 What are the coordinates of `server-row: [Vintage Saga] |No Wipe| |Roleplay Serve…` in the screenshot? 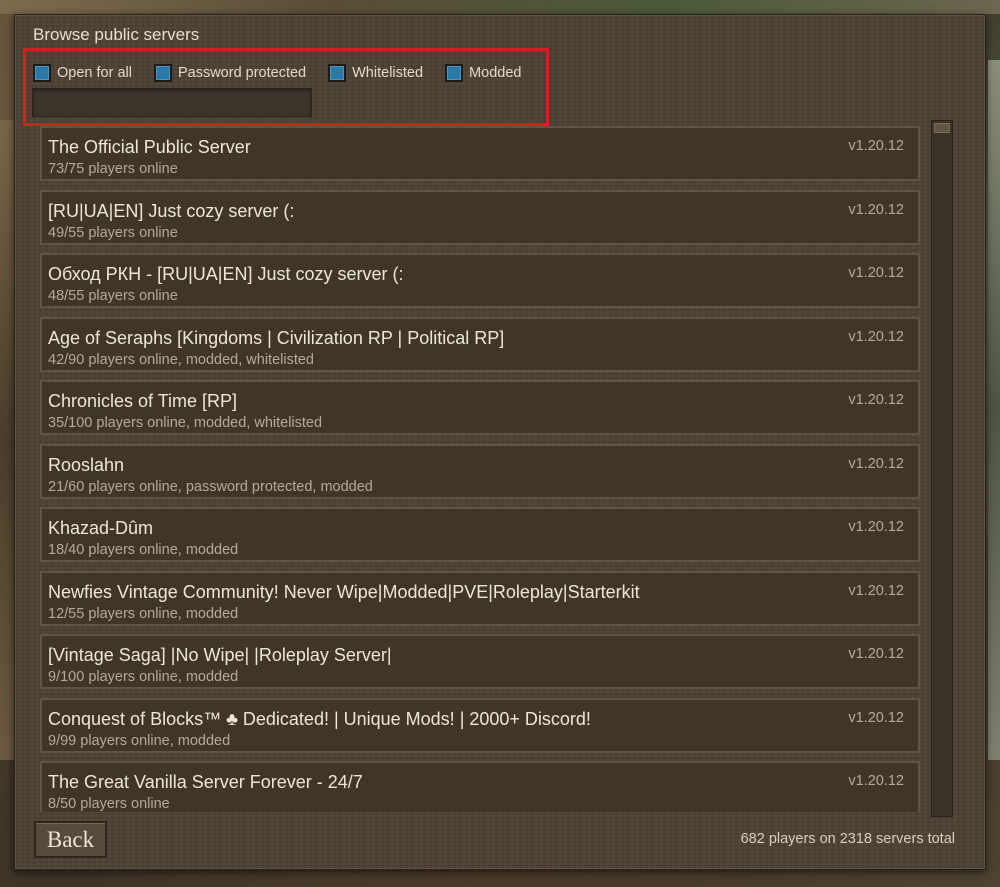 It's located at (480, 661).